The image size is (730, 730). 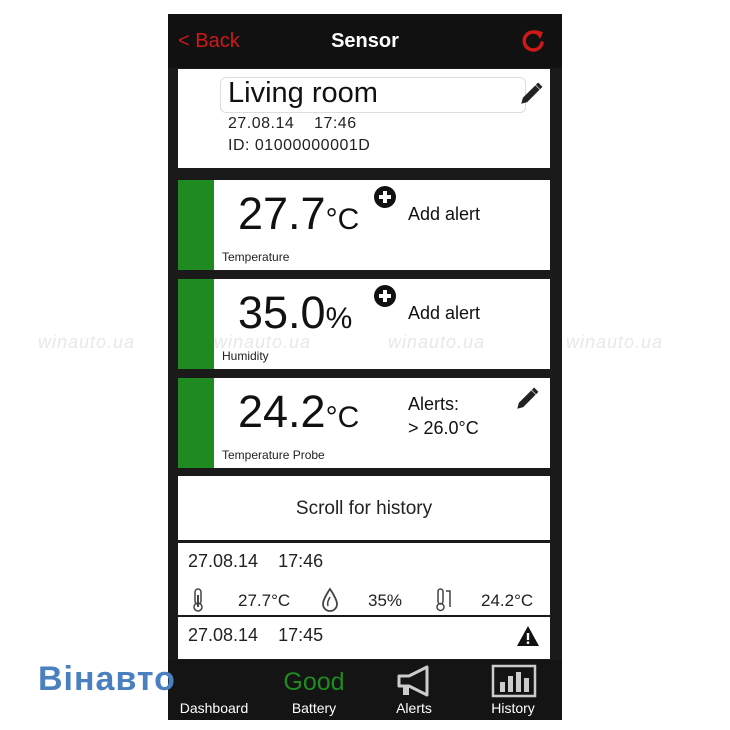 What do you see at coordinates (528, 636) in the screenshot?
I see `warning-icon` at bounding box center [528, 636].